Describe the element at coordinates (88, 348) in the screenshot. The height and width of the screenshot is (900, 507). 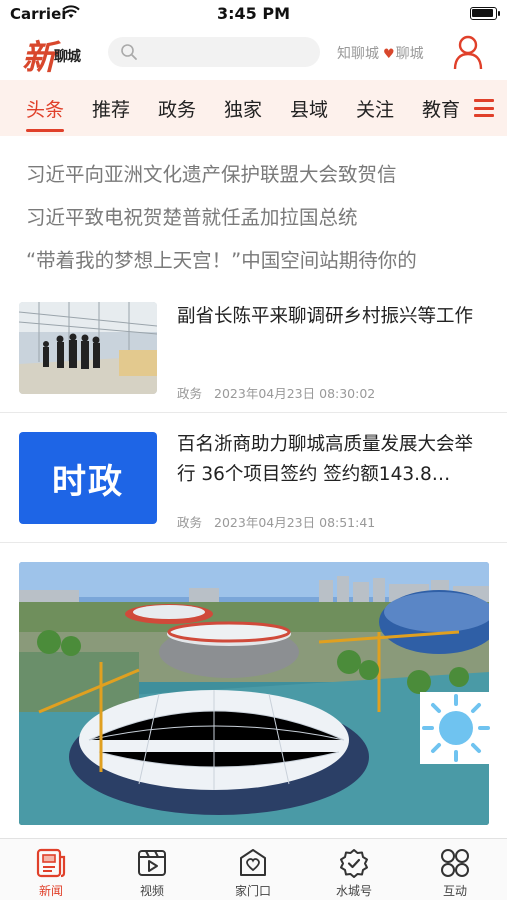
I see `news-thumbnail` at that location.